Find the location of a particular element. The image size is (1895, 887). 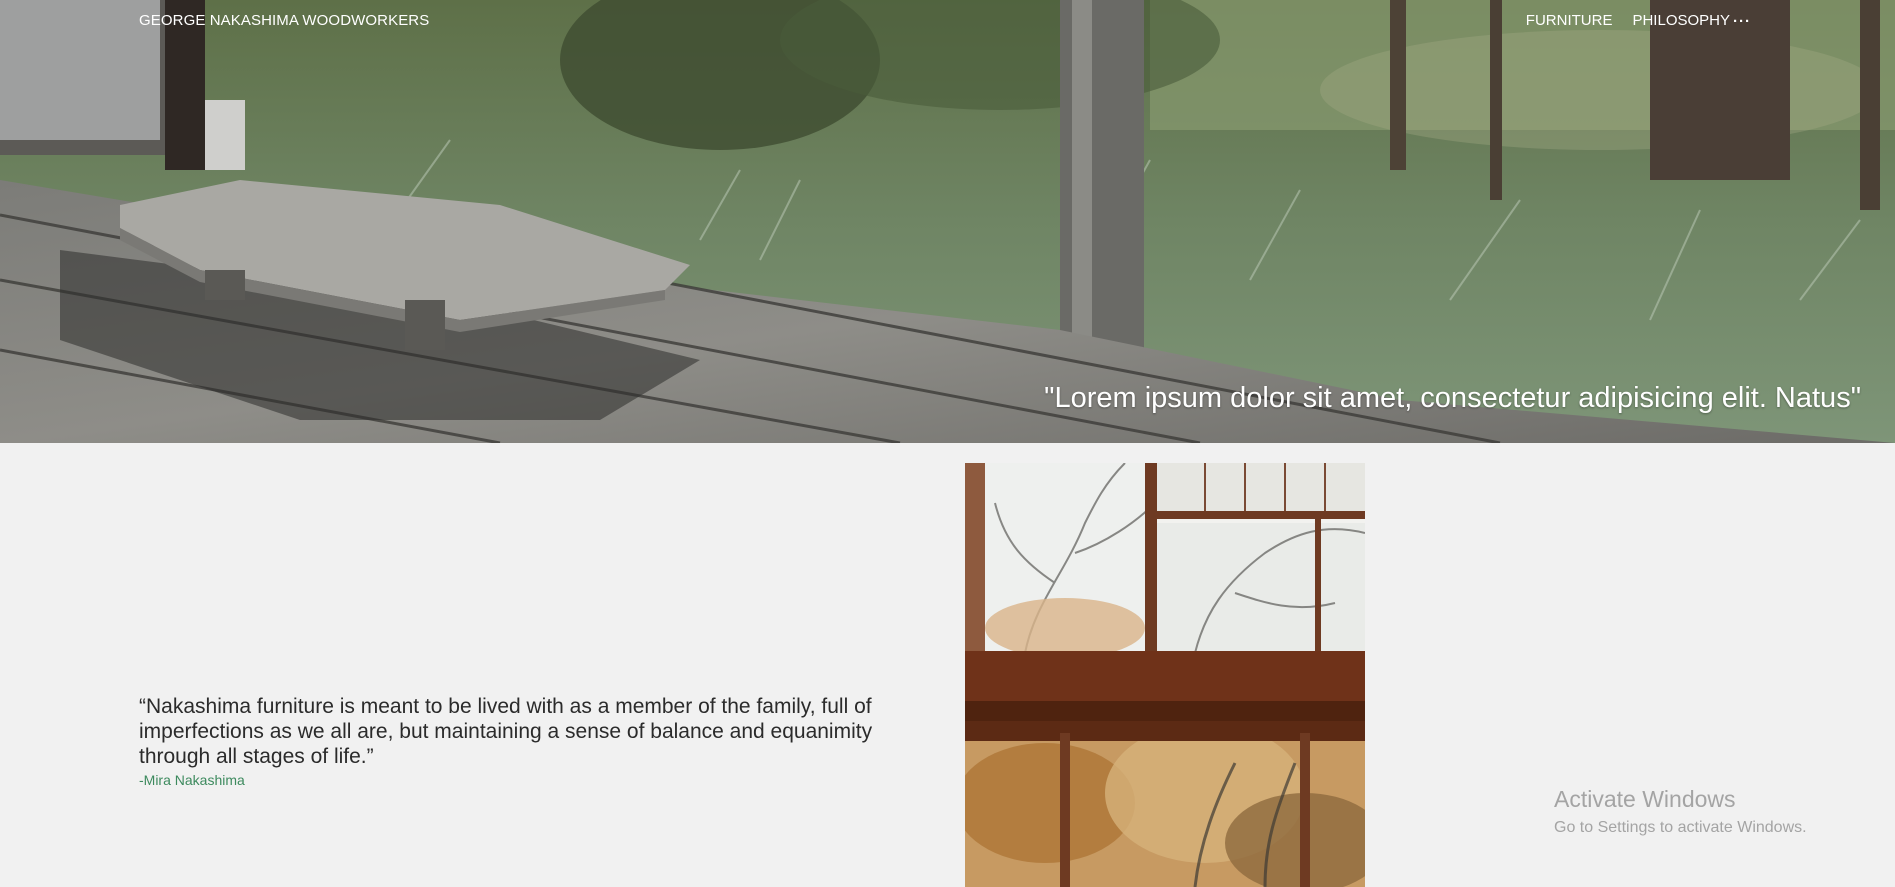

activate-title: Activate Windows is located at coordinates (1645, 799).